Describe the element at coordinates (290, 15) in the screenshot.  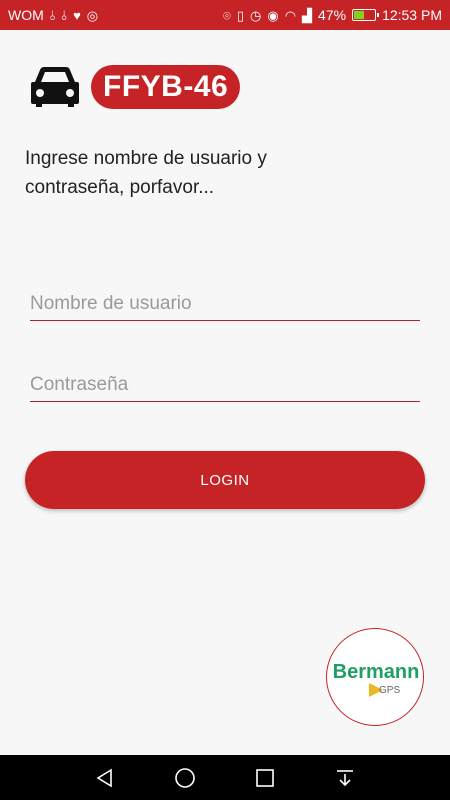
I see `wifi-icon: ◠` at that location.